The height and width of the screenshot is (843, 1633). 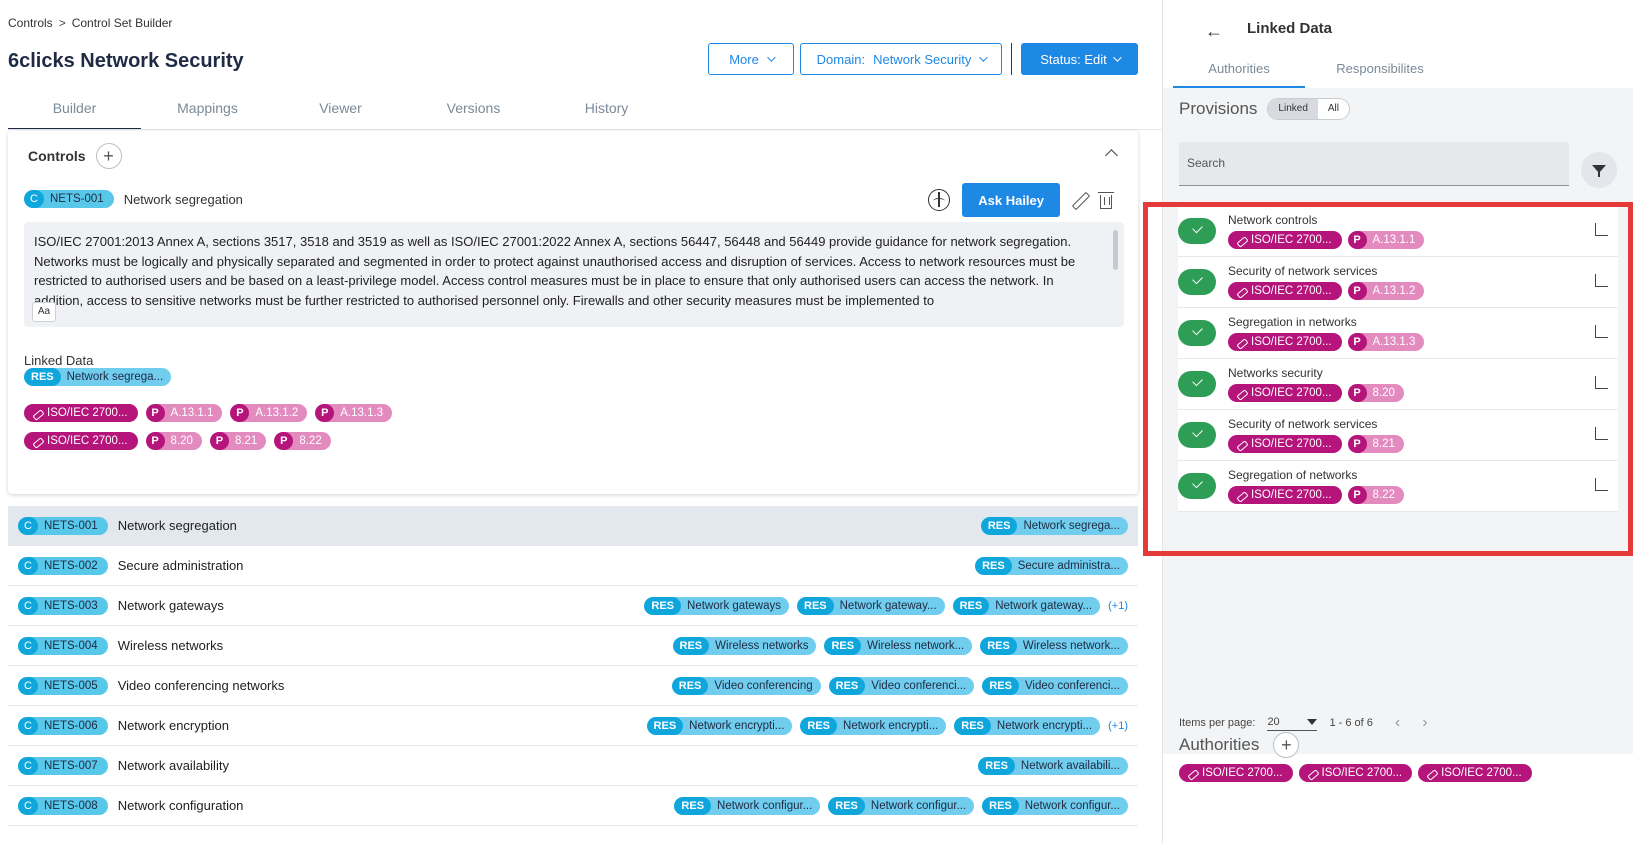 What do you see at coordinates (999, 525) in the screenshot?
I see `res-prefix: RES` at bounding box center [999, 525].